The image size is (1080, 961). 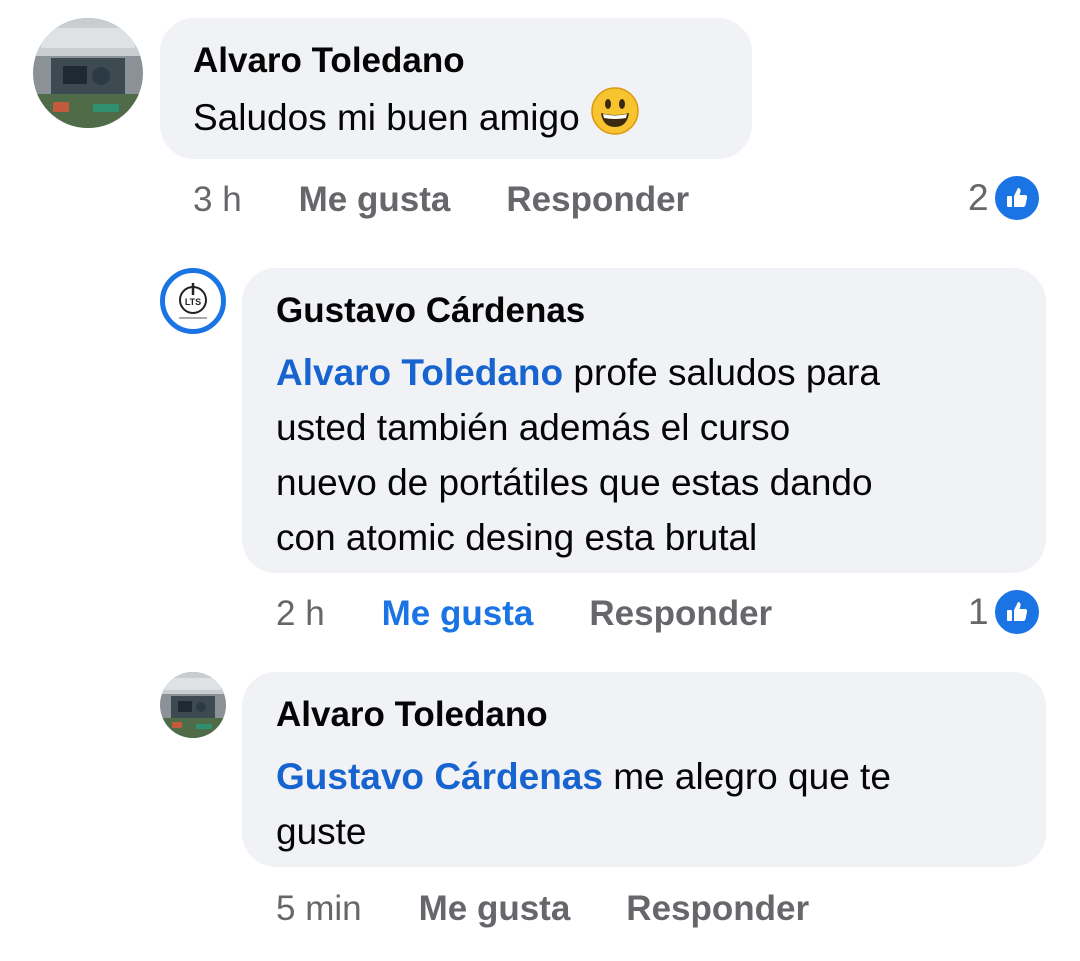 I want to click on comment-line-text: profe saludos para, so click(x=721, y=372).